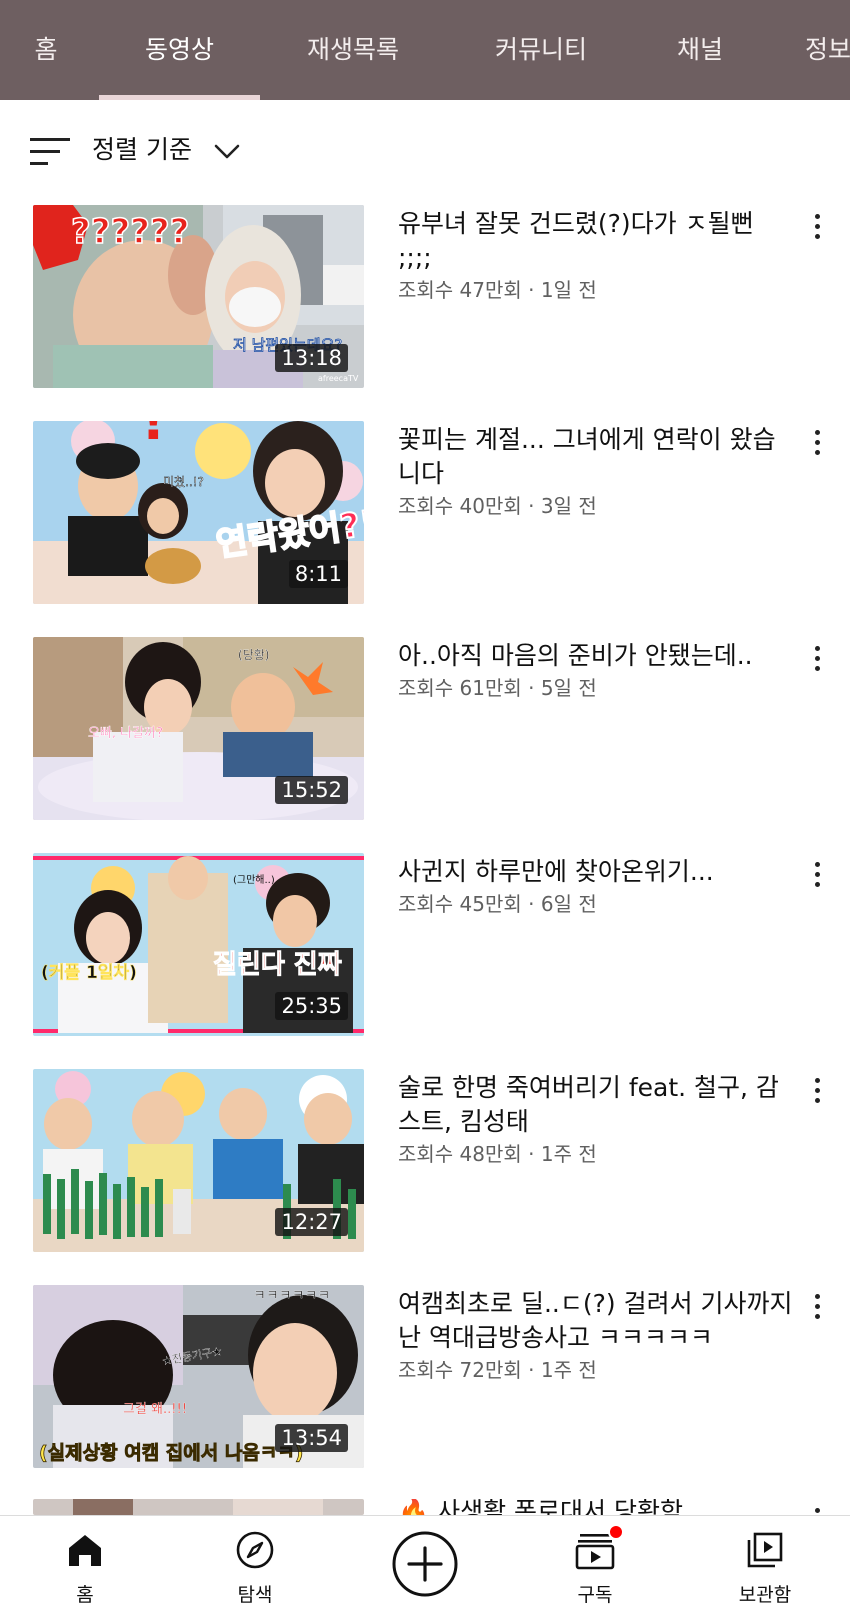 Image resolution: width=850 pixels, height=1615 pixels. Describe the element at coordinates (765, 1595) in the screenshot. I see `nav-label: 보관함` at that location.